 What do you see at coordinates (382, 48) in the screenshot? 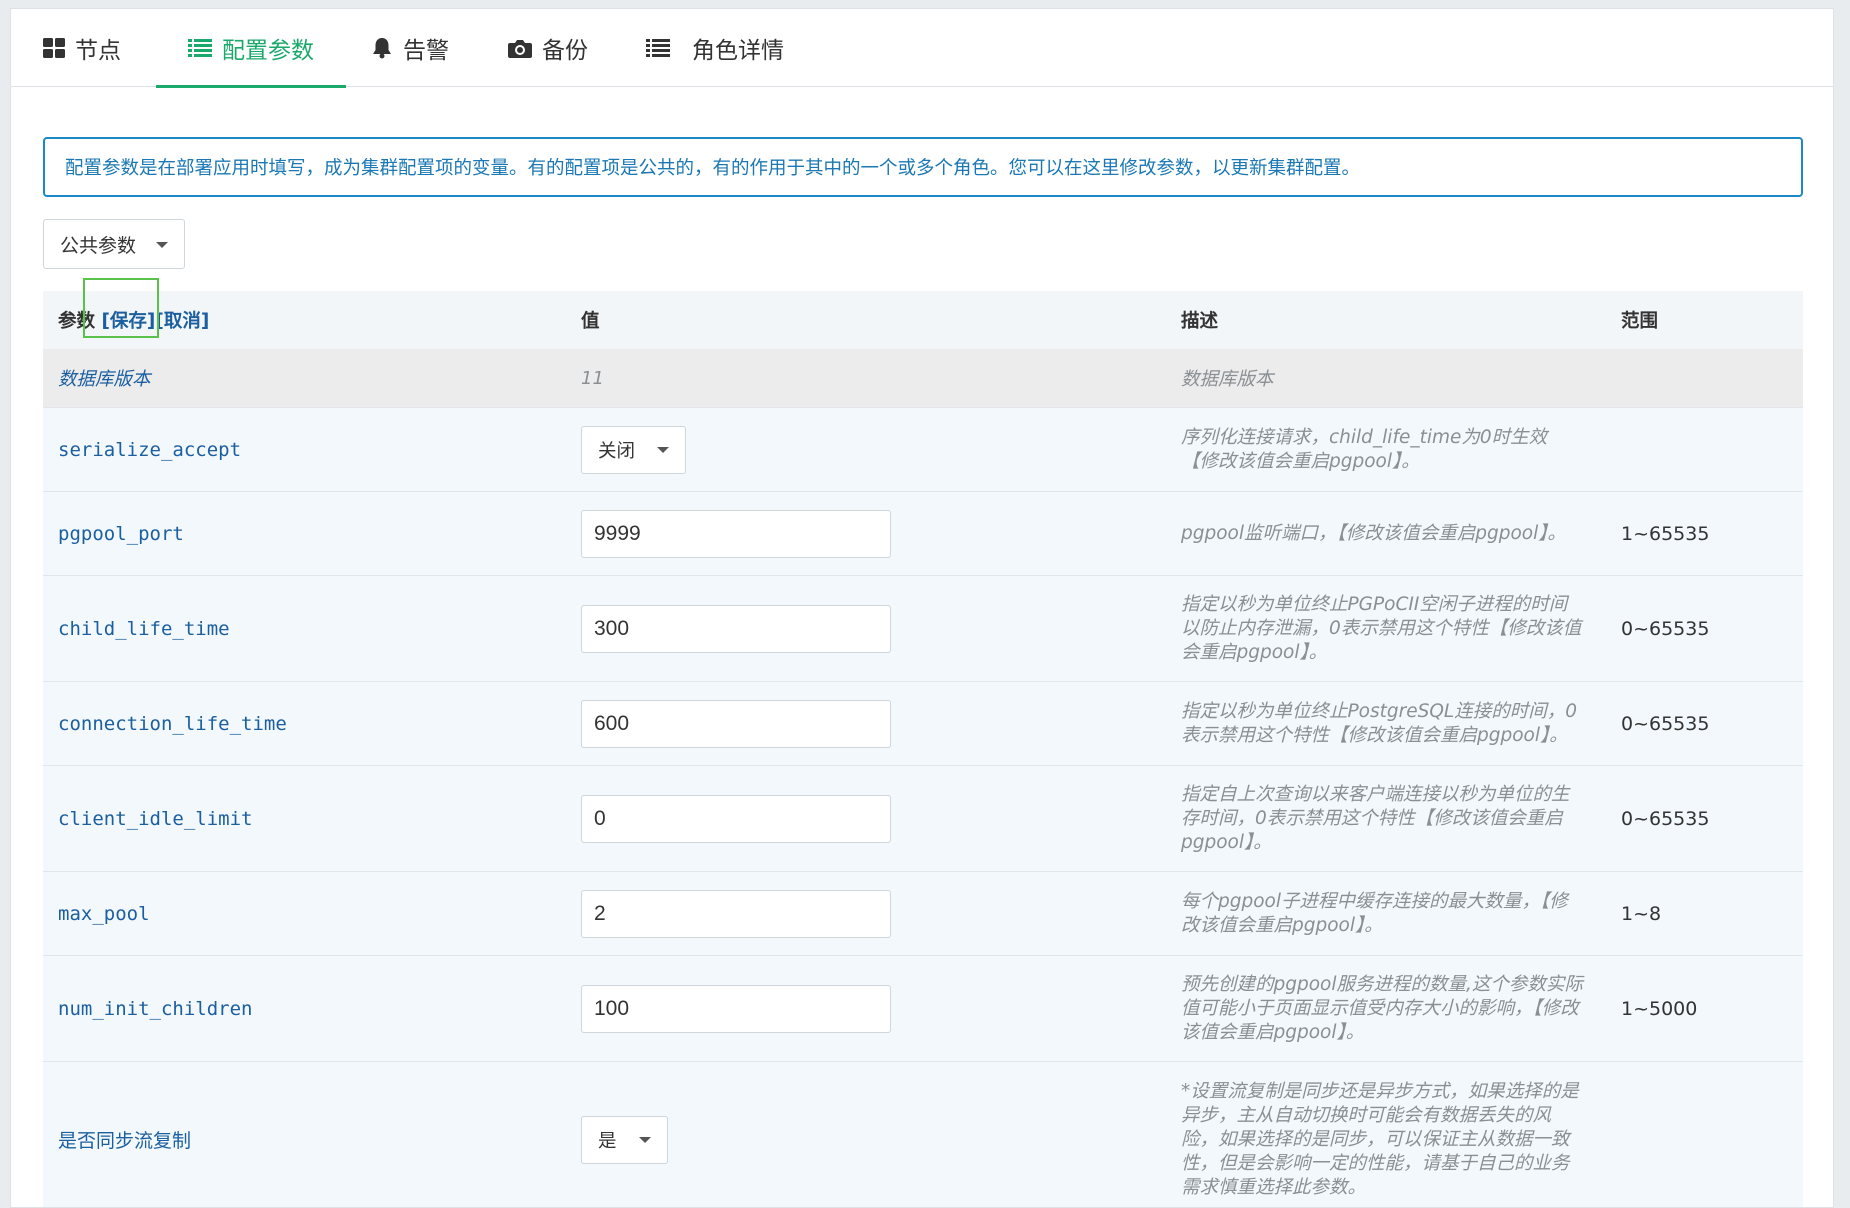
I see `bell-icon` at bounding box center [382, 48].